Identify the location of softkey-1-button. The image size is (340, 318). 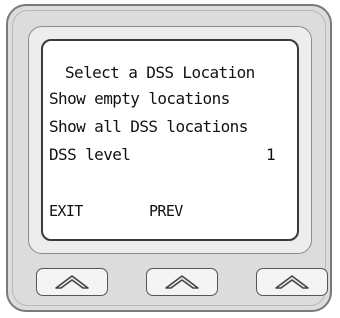
(72, 282).